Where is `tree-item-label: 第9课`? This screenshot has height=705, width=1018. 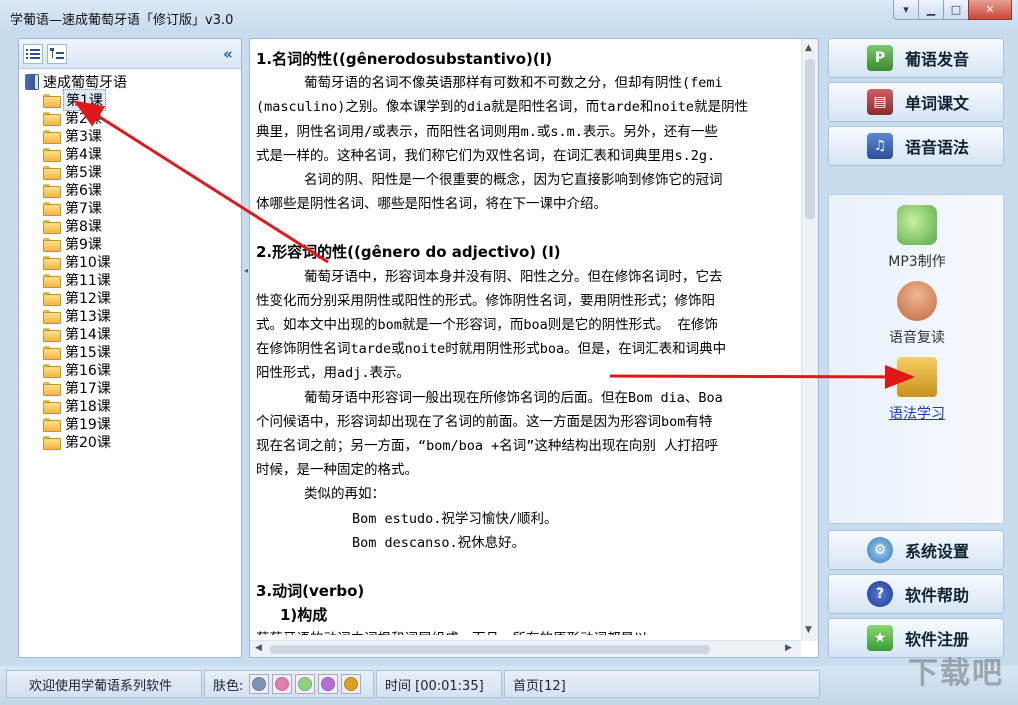 tree-item-label: 第9课 is located at coordinates (83, 245).